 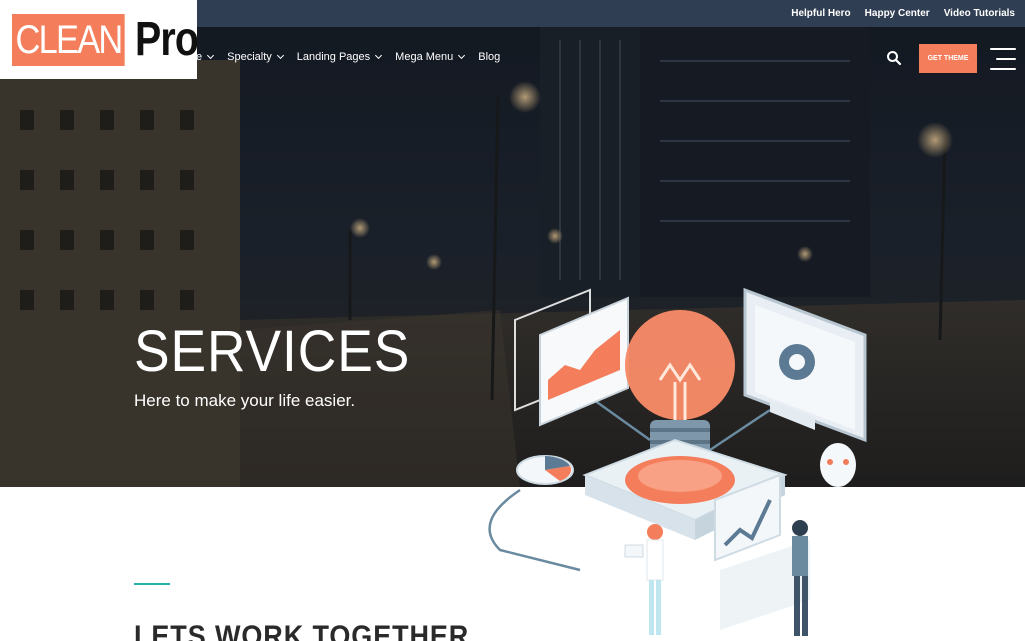 What do you see at coordinates (897, 13) in the screenshot?
I see `happy-center-link: Happy Center` at bounding box center [897, 13].